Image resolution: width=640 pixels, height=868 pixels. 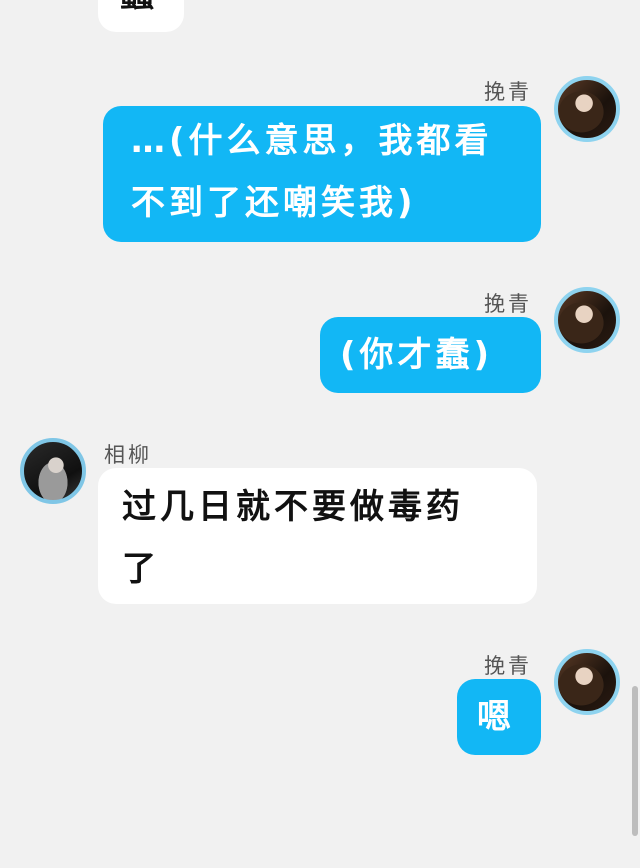 What do you see at coordinates (141, 16) in the screenshot?
I see `message-bubble-partial: 蠢` at bounding box center [141, 16].